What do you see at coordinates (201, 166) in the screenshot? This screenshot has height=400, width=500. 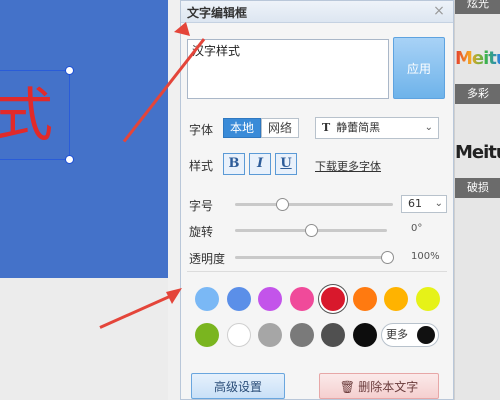 I see `style-label: 样式` at bounding box center [201, 166].